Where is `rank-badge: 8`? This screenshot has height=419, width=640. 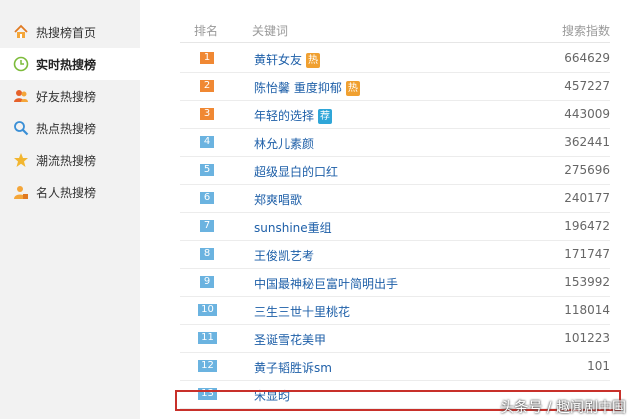 rank-badge: 8 is located at coordinates (207, 254).